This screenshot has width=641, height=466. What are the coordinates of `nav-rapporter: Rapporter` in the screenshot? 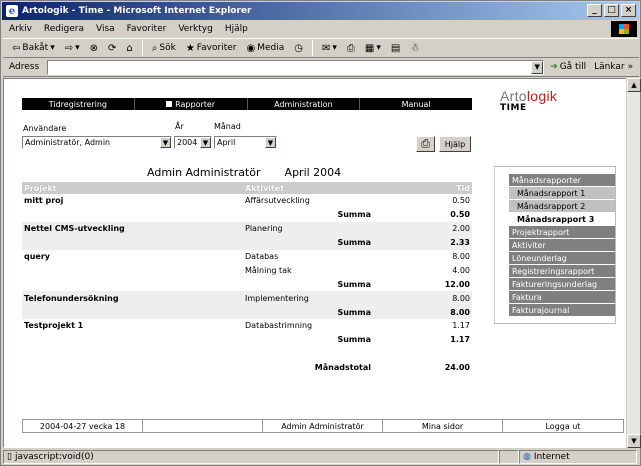 It's located at (191, 104).